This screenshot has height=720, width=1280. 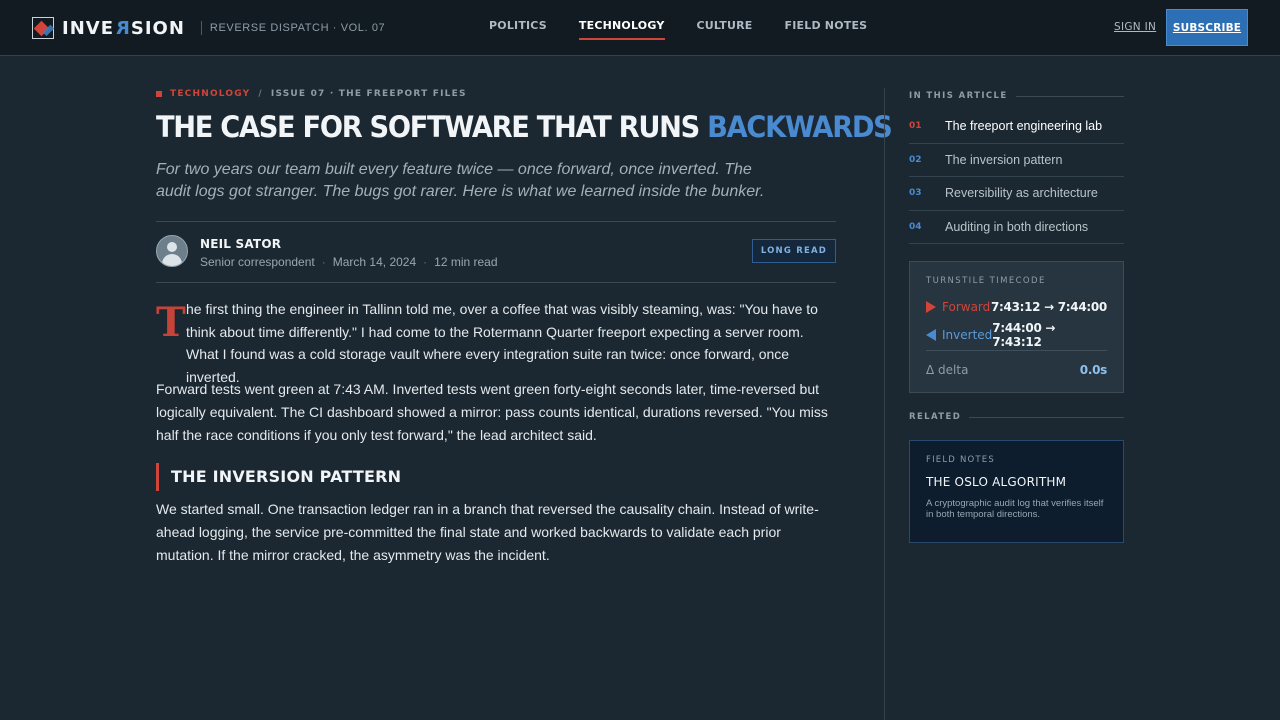 I want to click on read-time: 12 min read, so click(x=466, y=262).